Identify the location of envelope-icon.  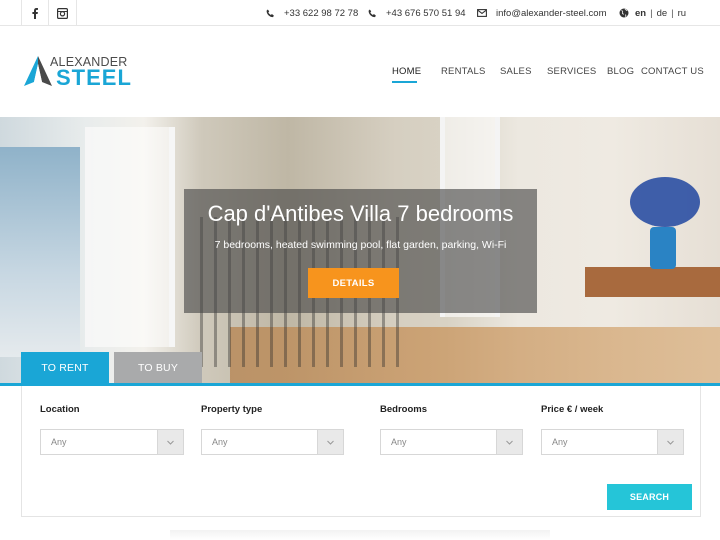
(482, 13).